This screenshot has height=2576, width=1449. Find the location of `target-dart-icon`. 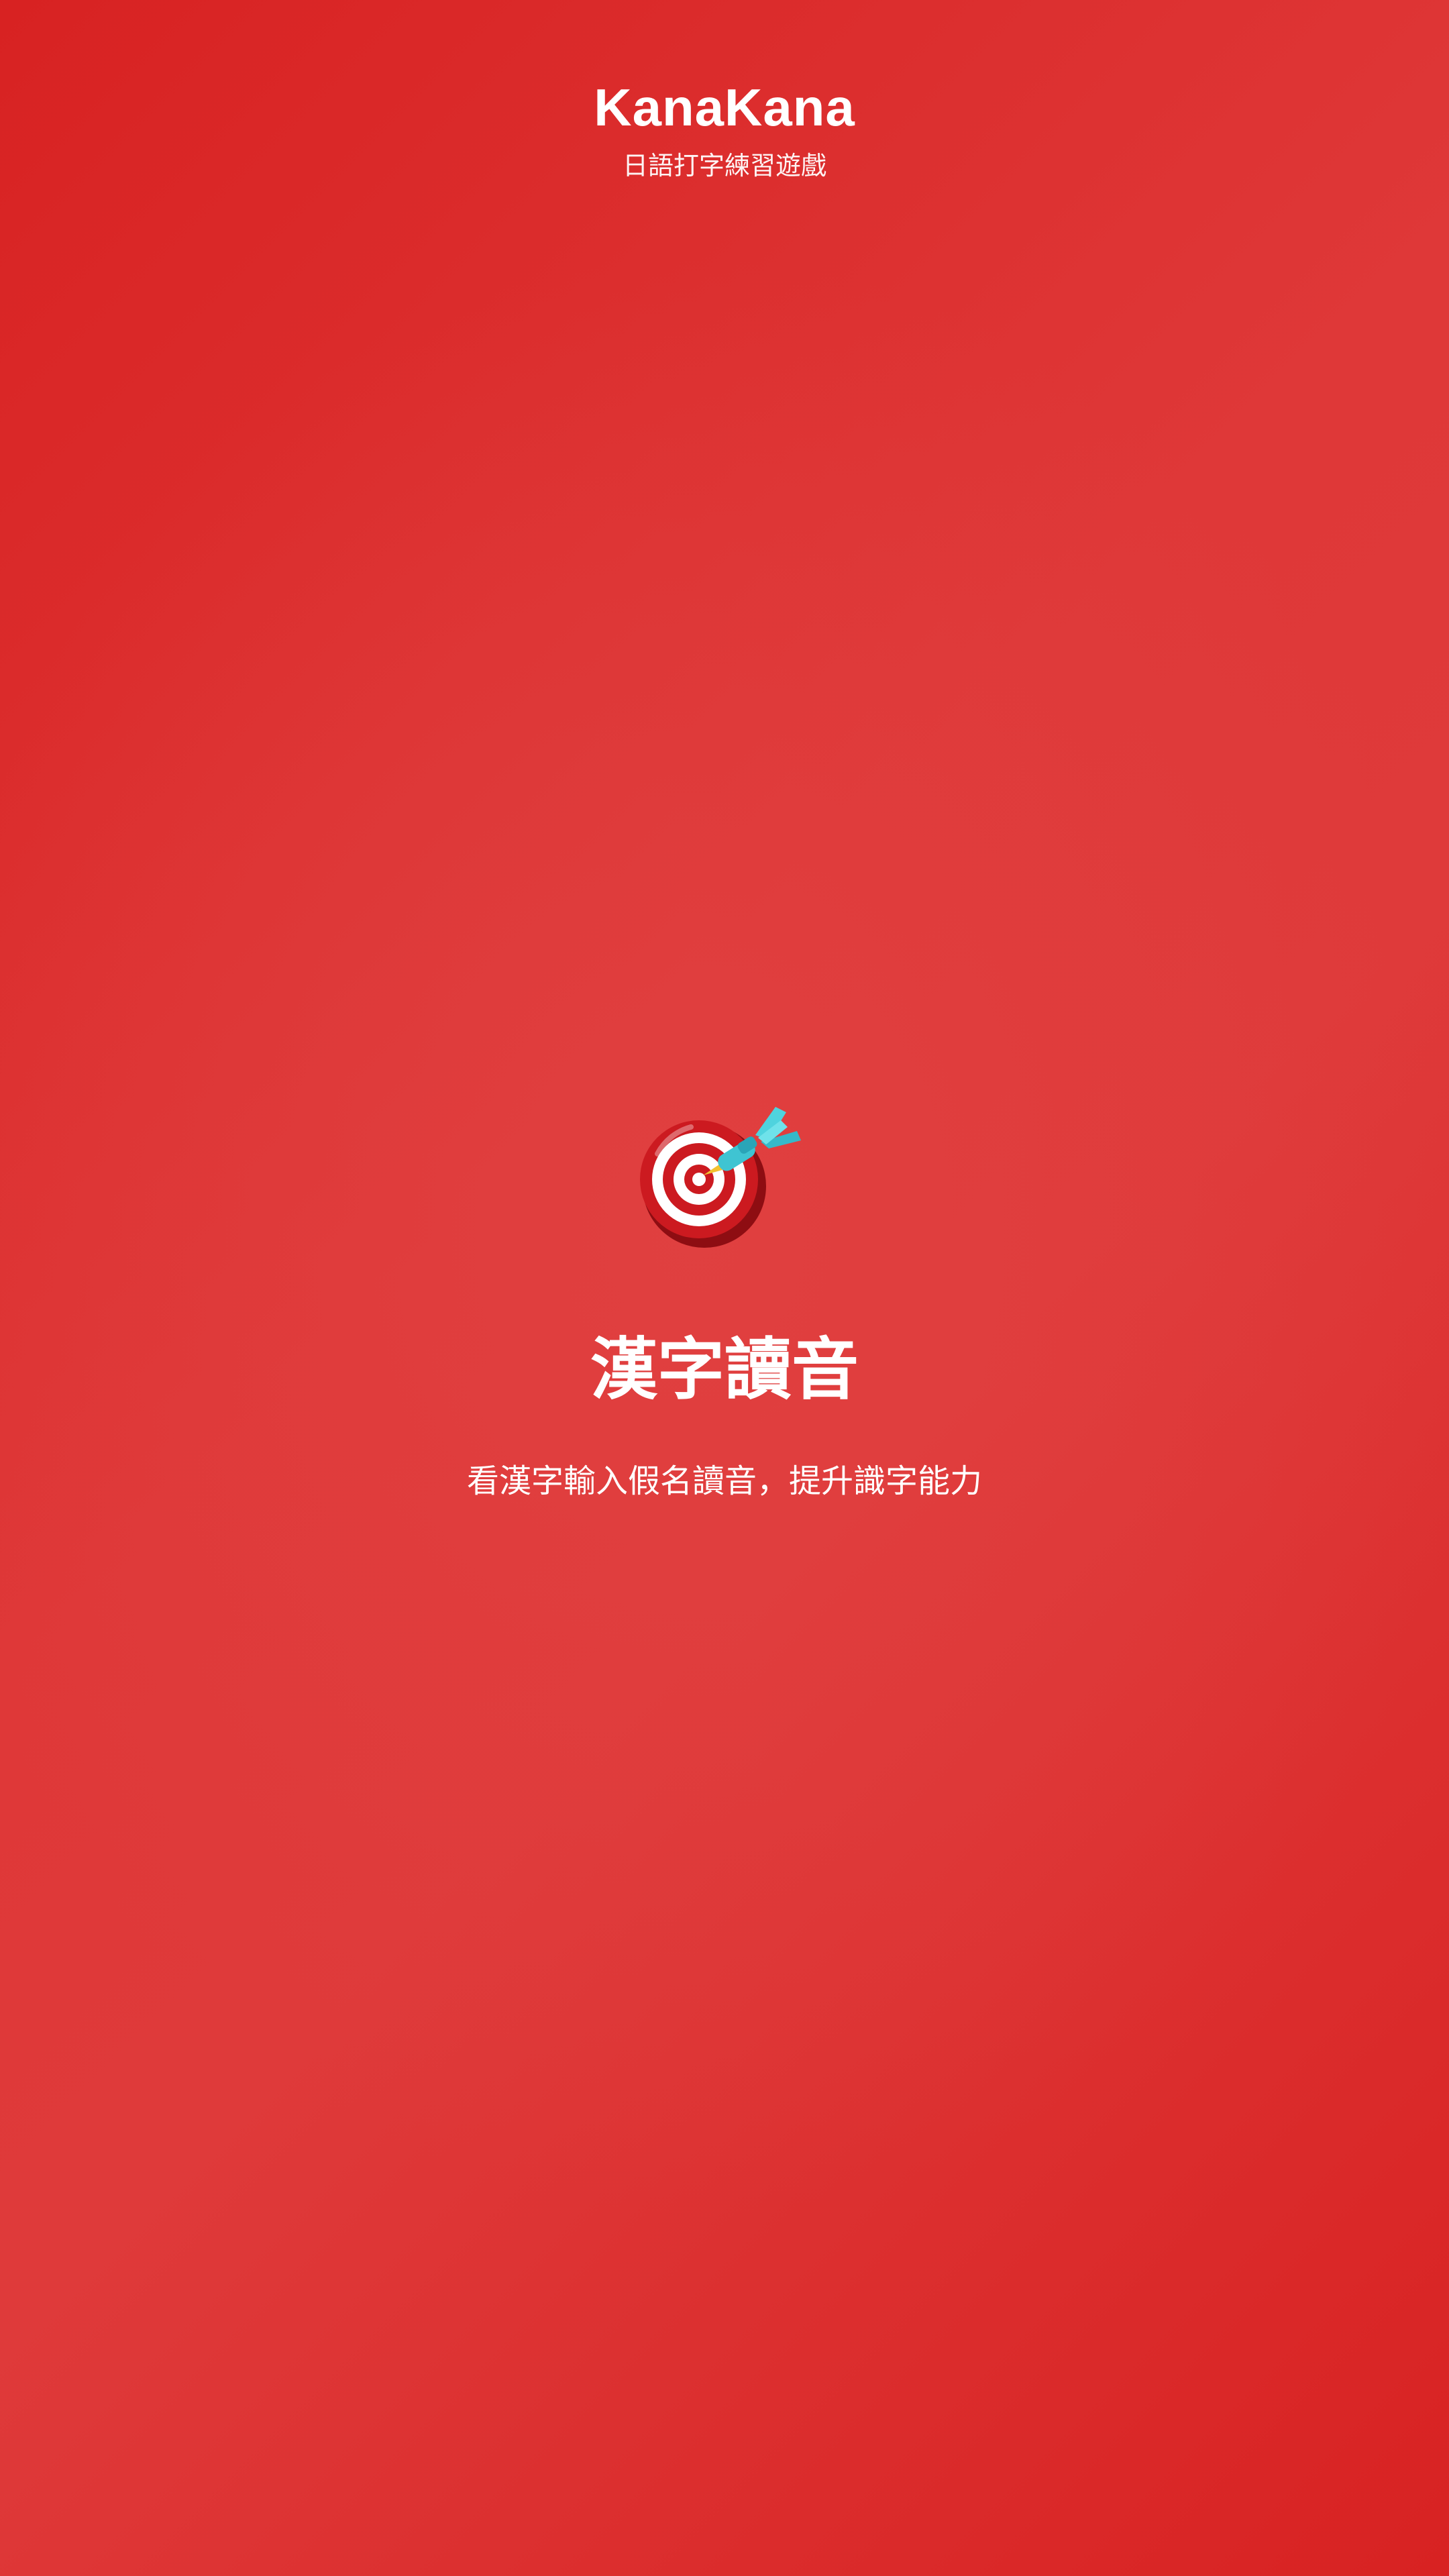

target-dart-icon is located at coordinates (720, 1177).